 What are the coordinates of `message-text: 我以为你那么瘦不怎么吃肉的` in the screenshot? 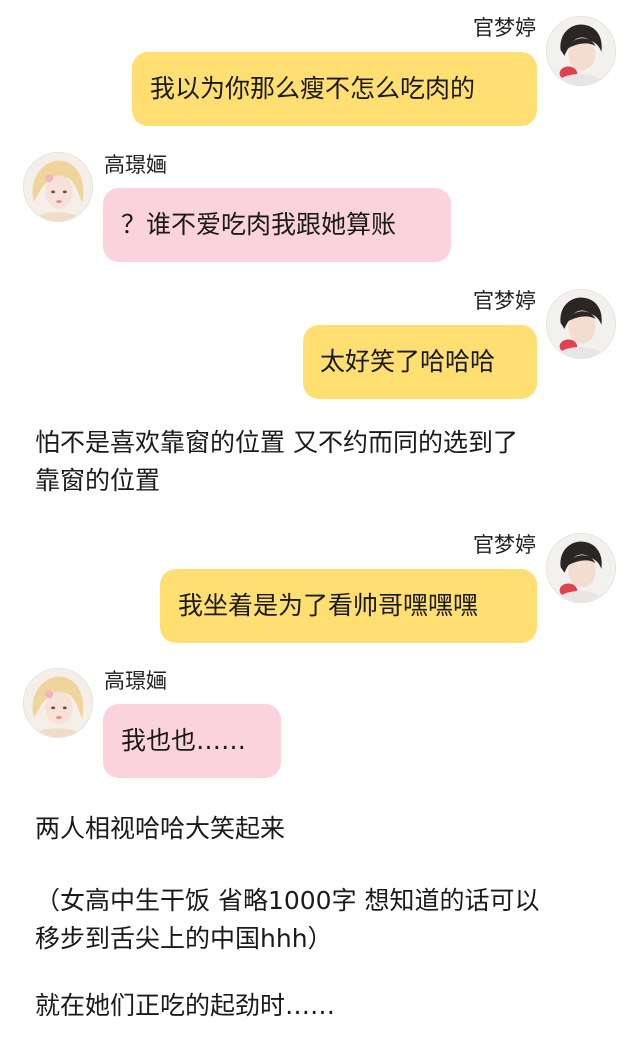 It's located at (313, 88).